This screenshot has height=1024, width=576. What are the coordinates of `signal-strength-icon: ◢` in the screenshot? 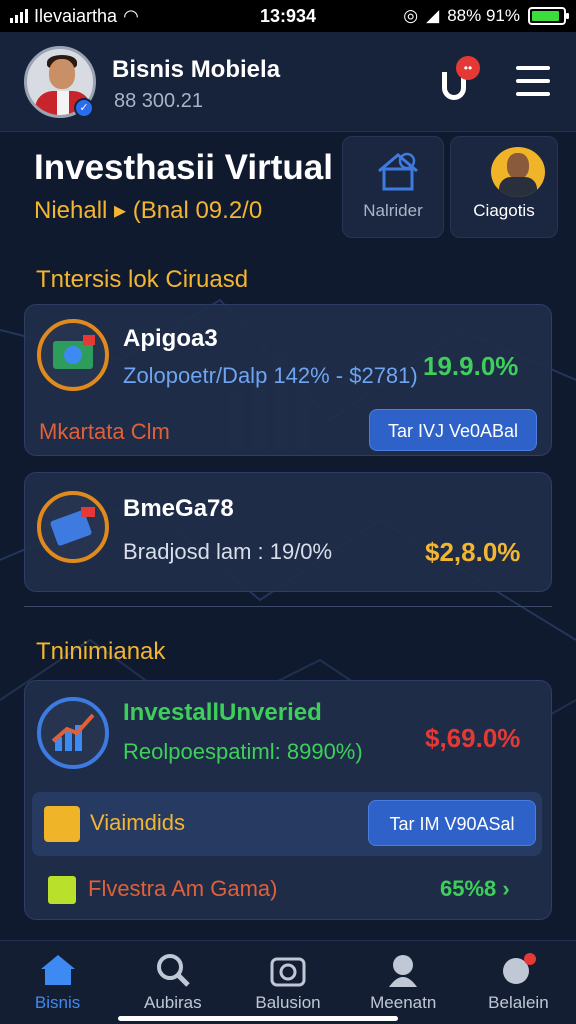 It's located at (433, 15).